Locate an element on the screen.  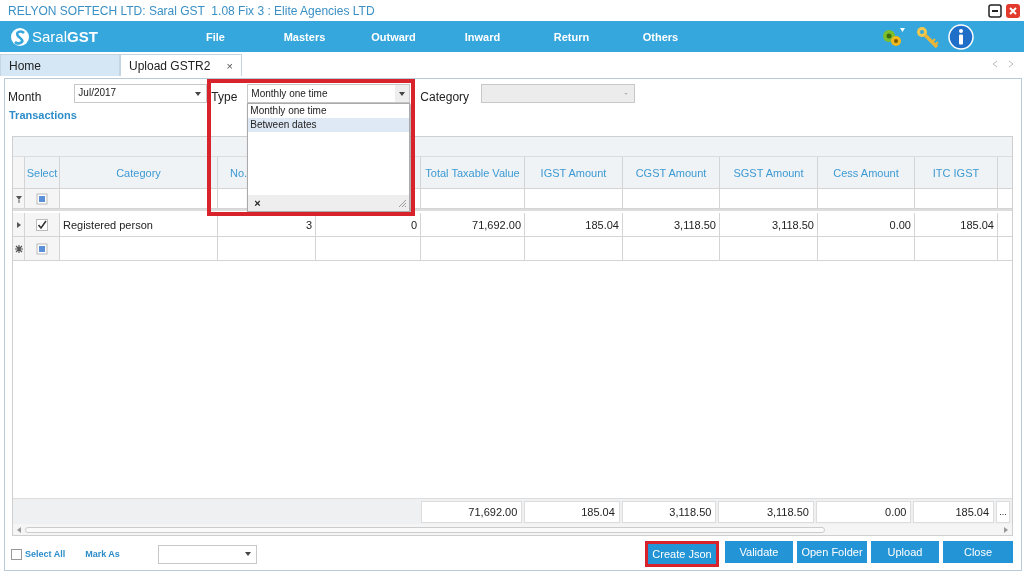
table-cell: 0.00 is located at coordinates (866, 225).